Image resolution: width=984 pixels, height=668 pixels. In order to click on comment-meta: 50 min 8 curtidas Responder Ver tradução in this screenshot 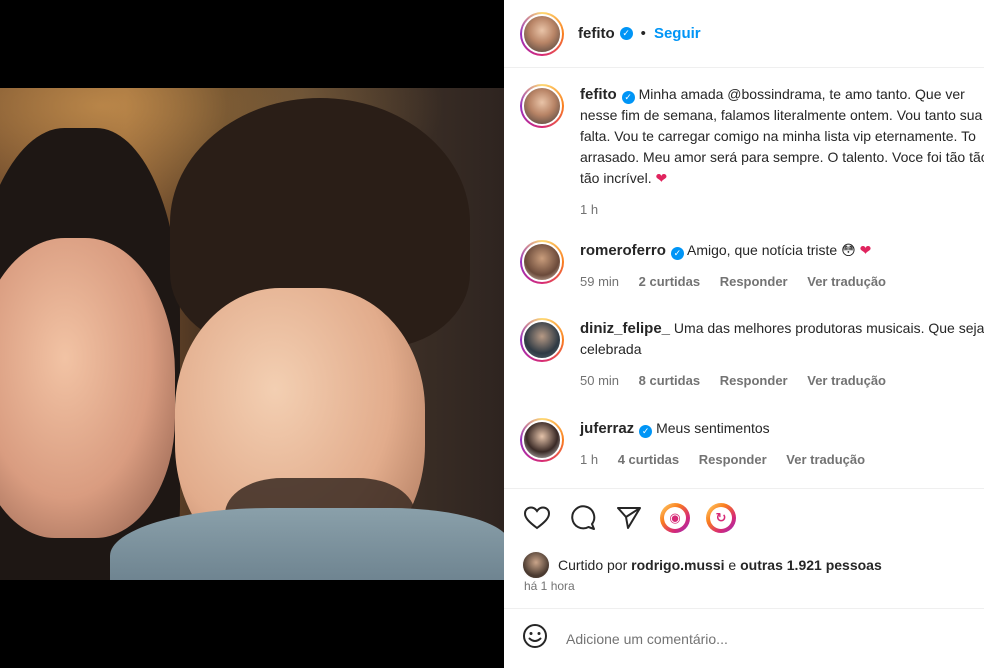, I will do `click(782, 380)`.